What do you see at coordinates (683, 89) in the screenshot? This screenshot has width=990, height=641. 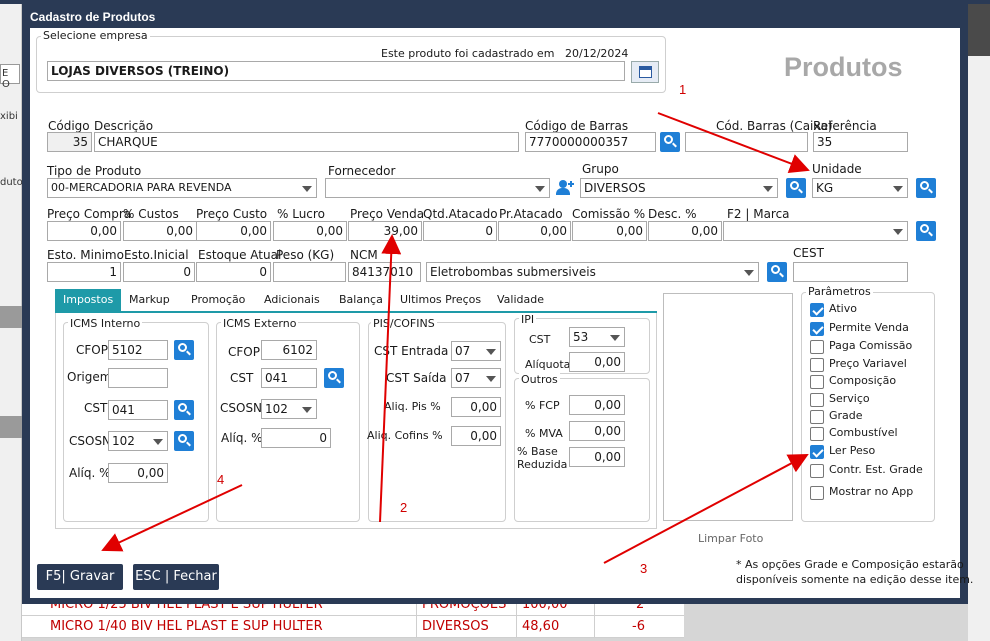 I see `annotation-number: 1` at bounding box center [683, 89].